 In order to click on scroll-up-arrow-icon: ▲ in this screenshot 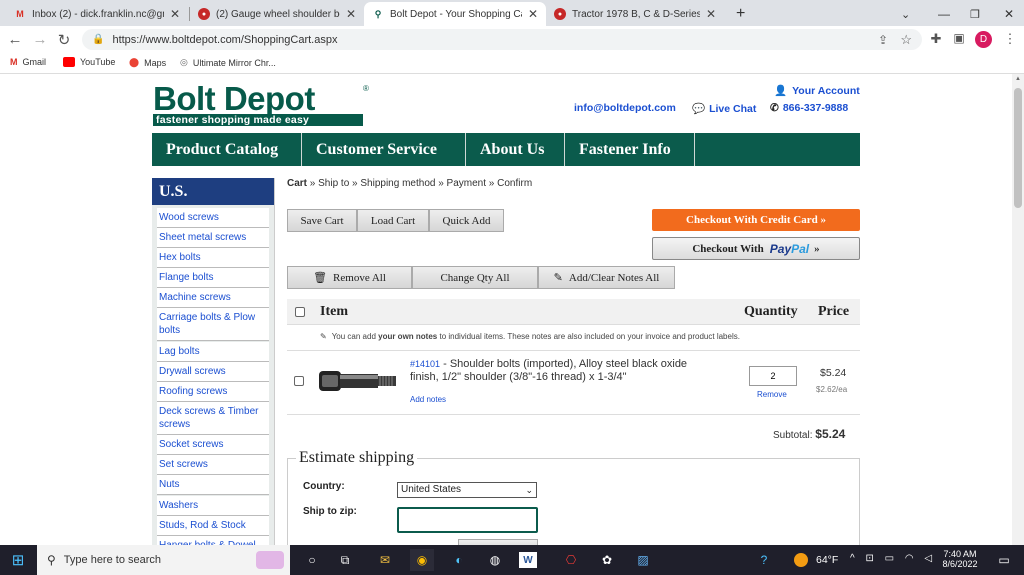, I will do `click(1018, 79)`.